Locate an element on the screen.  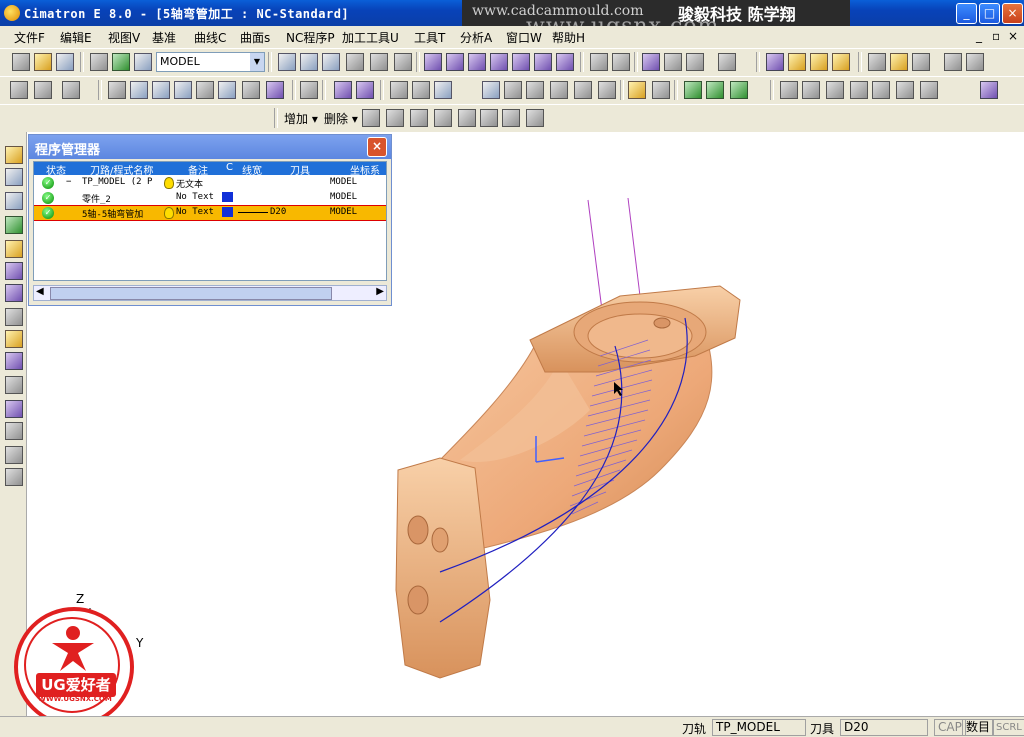
blank-icon is located at coordinates (309, 90).